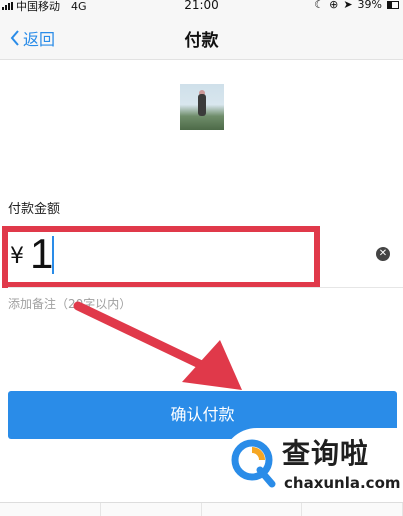 This screenshot has width=403, height=516. I want to click on navigation-bar: 返回 付款, so click(201, 37).